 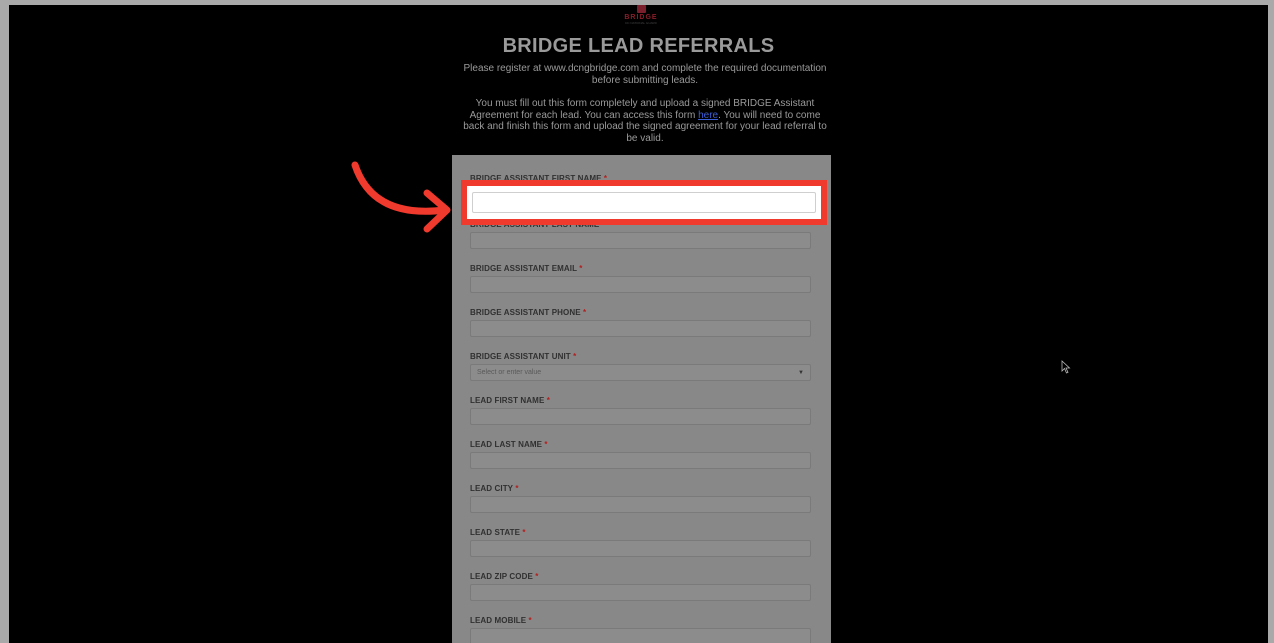 What do you see at coordinates (640, 372) in the screenshot?
I see `assistant-unit-select: Select or enter value ▼` at bounding box center [640, 372].